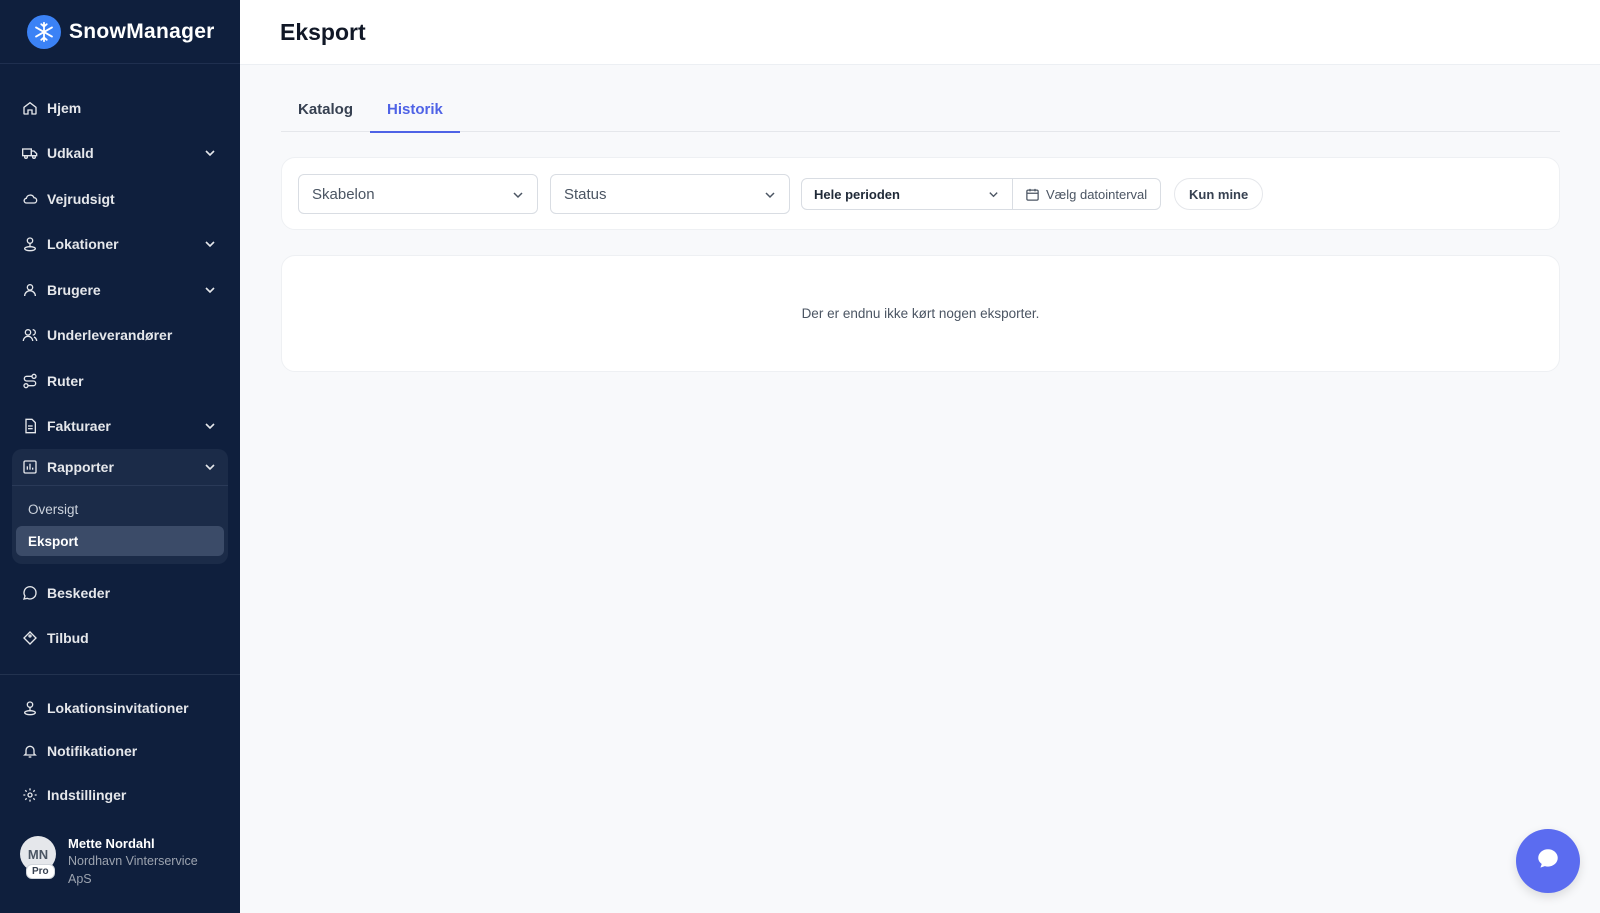 This screenshot has height=913, width=1600. Describe the element at coordinates (857, 194) in the screenshot. I see `period-select-value: Hele perioden` at that location.